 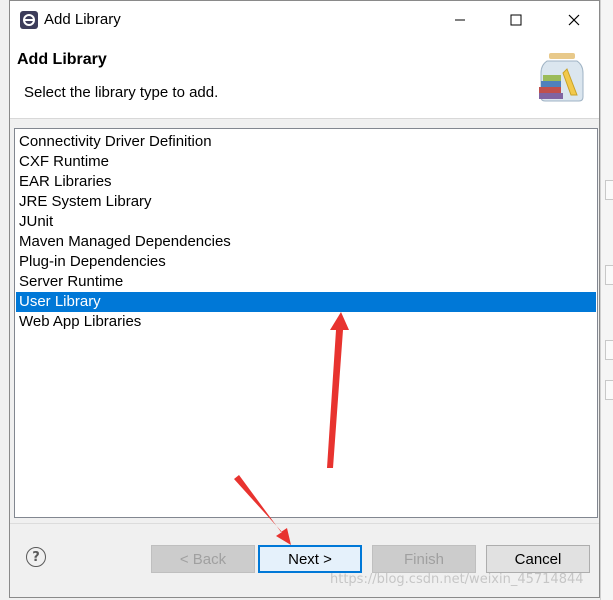 I want to click on minimize-icon, so click(x=460, y=20).